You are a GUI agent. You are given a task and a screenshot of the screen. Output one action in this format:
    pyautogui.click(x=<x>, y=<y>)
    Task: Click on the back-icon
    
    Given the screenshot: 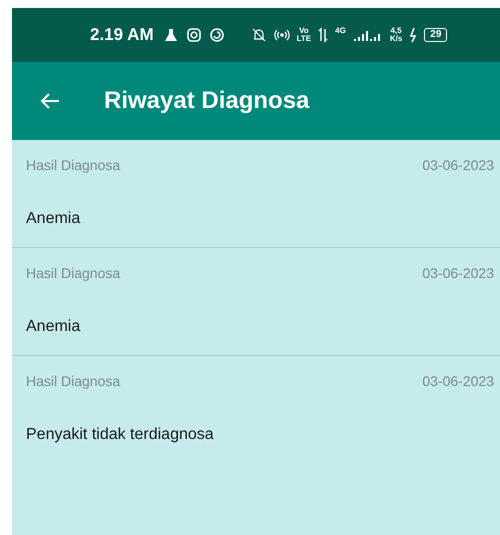 What is the action you would take?
    pyautogui.click(x=50, y=101)
    